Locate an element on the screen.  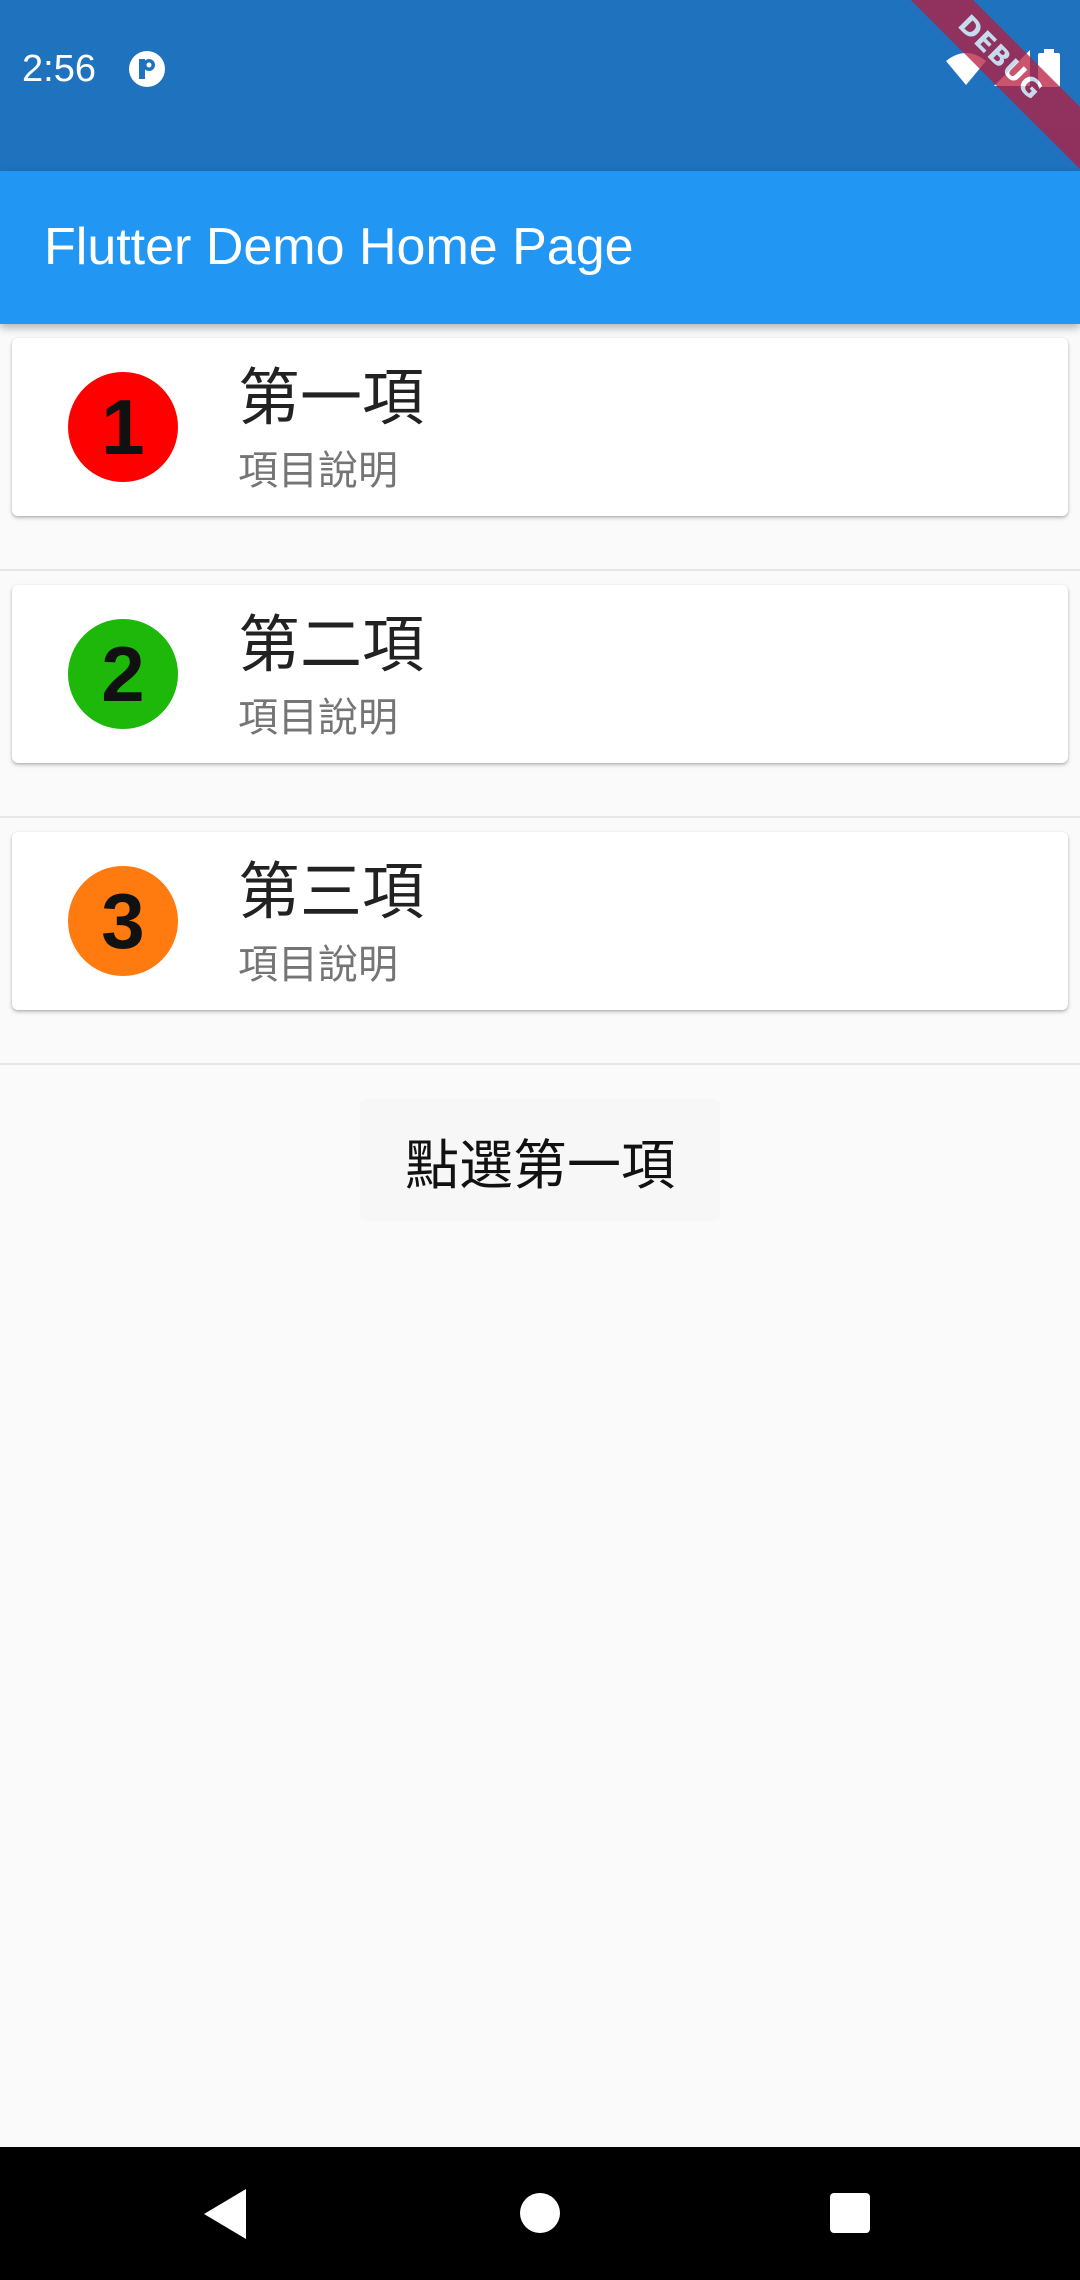
list-item-card: 3 第三項 項目說明 is located at coordinates (540, 921).